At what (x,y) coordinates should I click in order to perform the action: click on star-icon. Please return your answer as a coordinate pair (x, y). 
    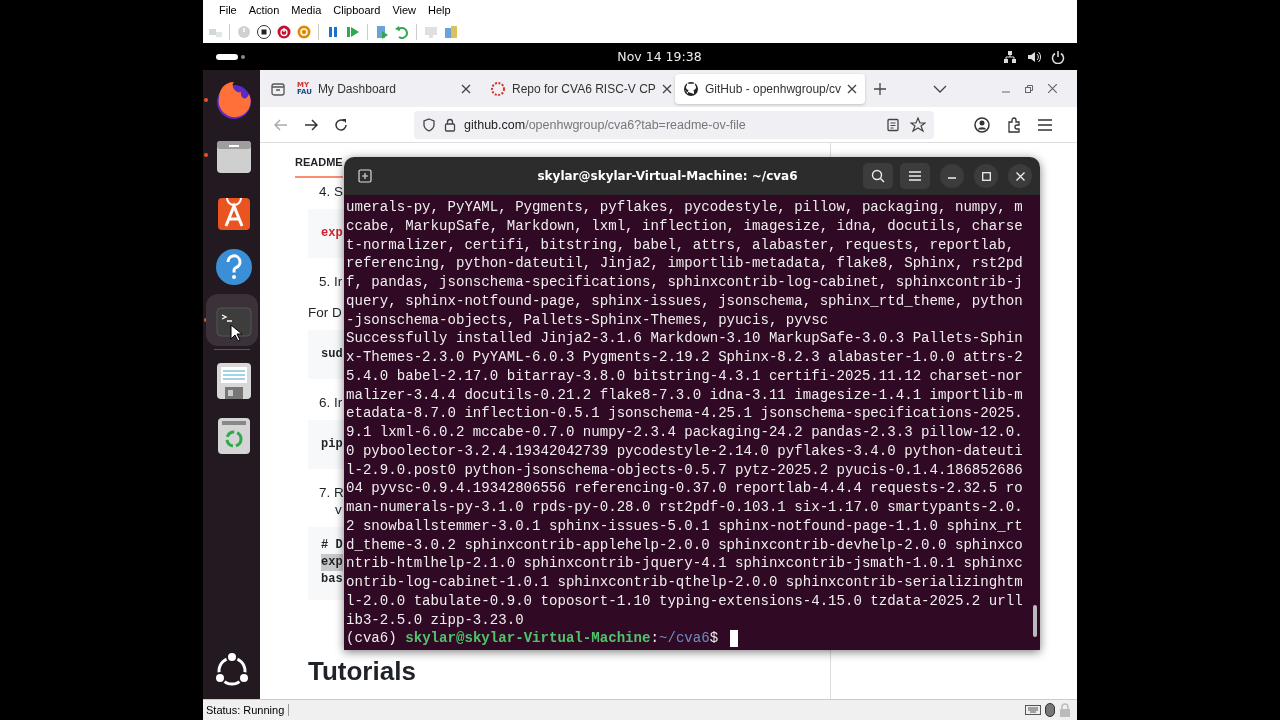
    Looking at the image, I should click on (918, 124).